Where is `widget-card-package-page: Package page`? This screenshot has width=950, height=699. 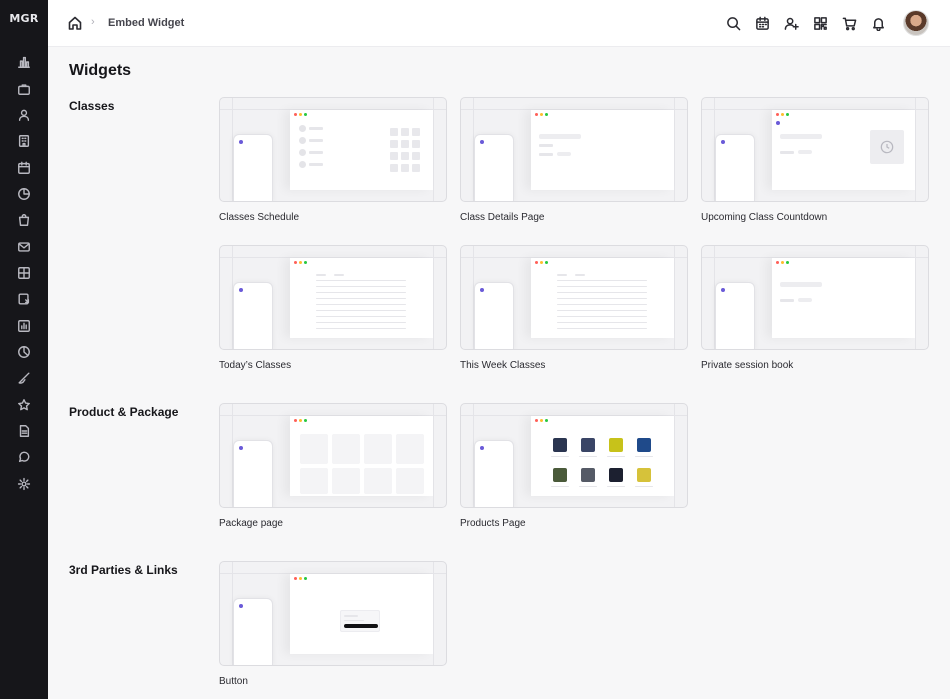 widget-card-package-page: Package page is located at coordinates (333, 466).